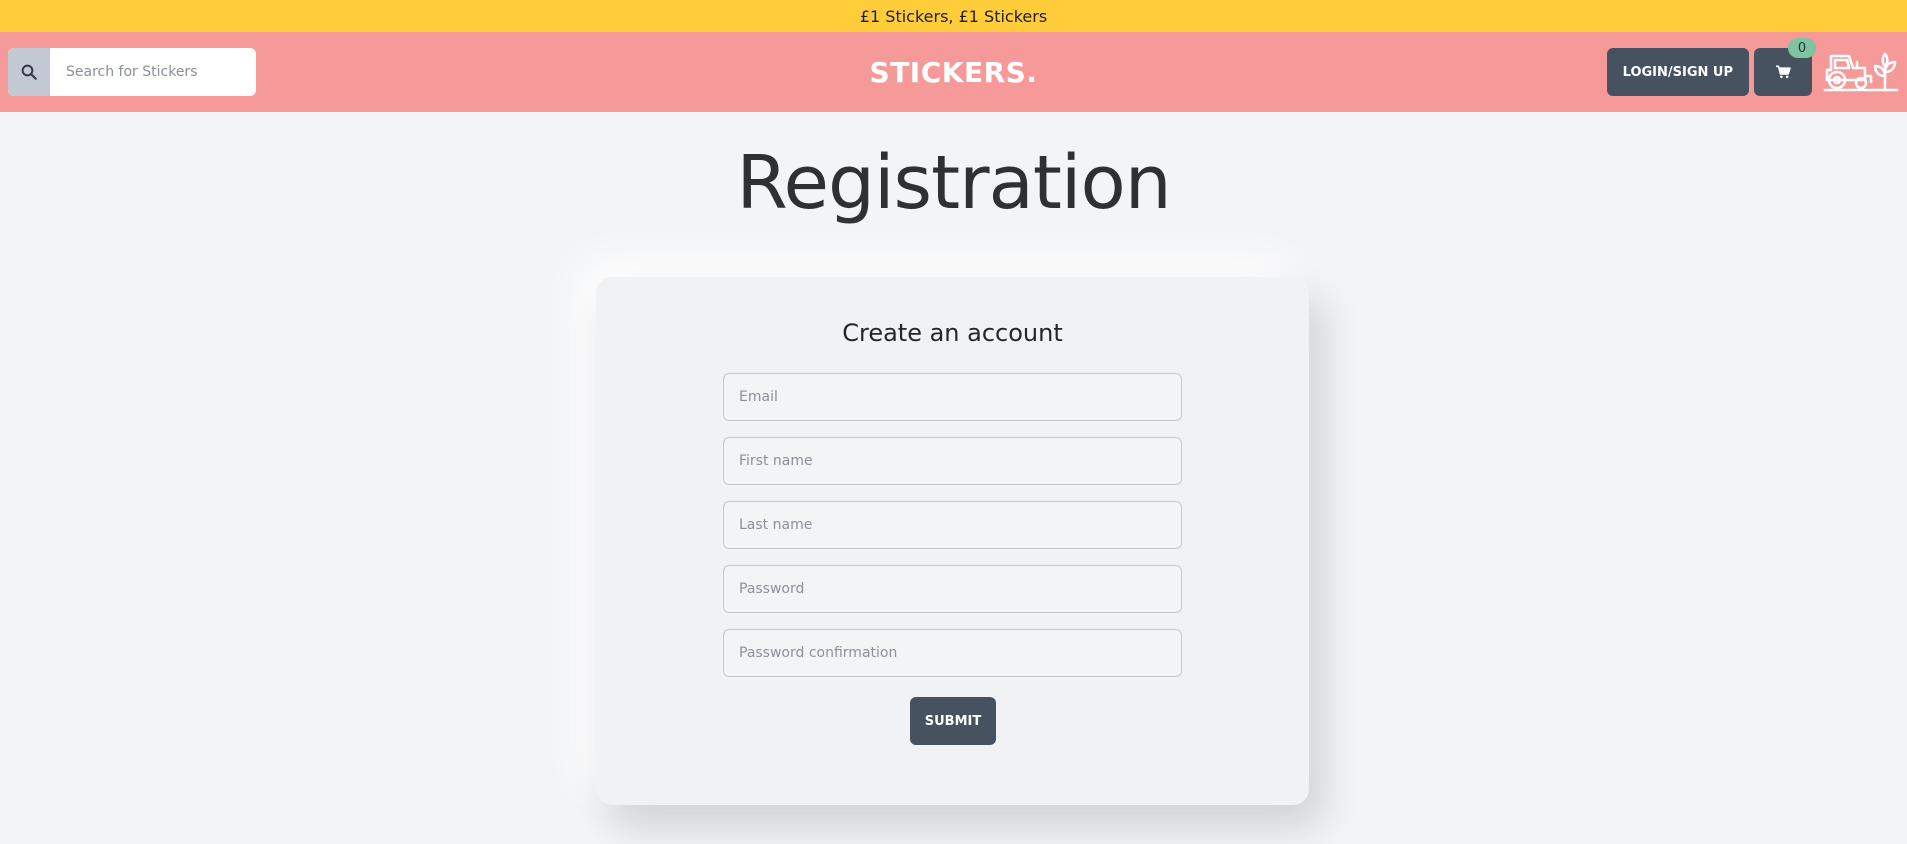 The image size is (1907, 844). What do you see at coordinates (952, 653) in the screenshot?
I see `password-confirmation-field` at bounding box center [952, 653].